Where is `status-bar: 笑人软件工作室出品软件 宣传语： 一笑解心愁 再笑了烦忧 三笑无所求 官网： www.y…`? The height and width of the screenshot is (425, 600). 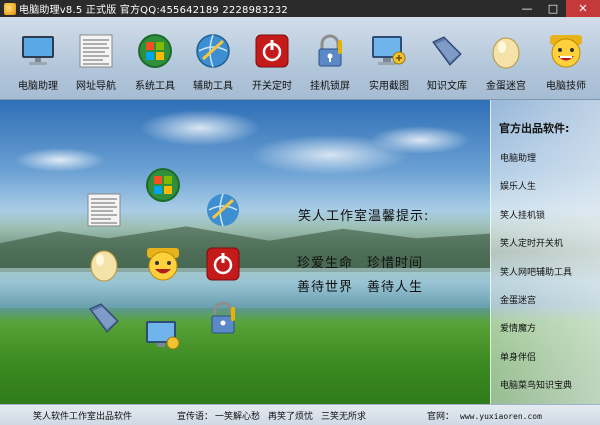
status-bar: 笑人软件工作室出品软件 宣传语： 一笑解心愁 再笑了烦忧 三笑无所求 官网： www.y… is located at coordinates (300, 414).